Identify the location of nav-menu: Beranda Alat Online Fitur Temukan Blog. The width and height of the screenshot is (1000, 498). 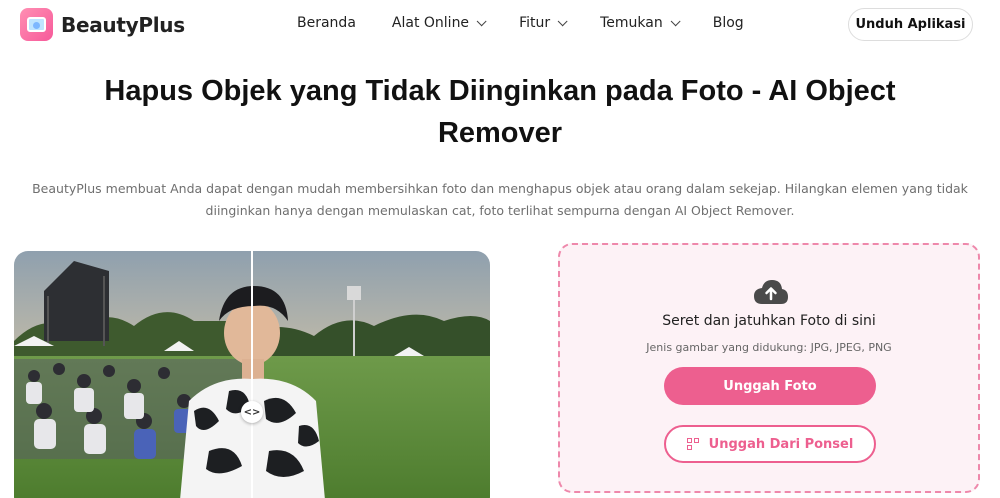
(538, 23).